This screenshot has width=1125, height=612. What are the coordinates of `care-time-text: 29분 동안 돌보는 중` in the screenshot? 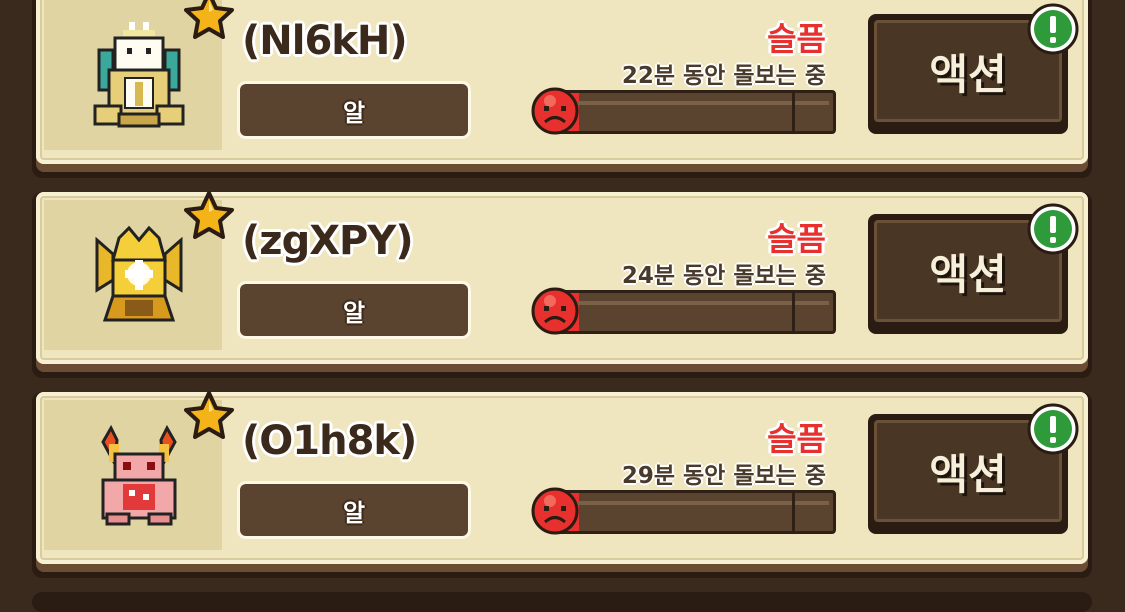 It's located at (723, 476).